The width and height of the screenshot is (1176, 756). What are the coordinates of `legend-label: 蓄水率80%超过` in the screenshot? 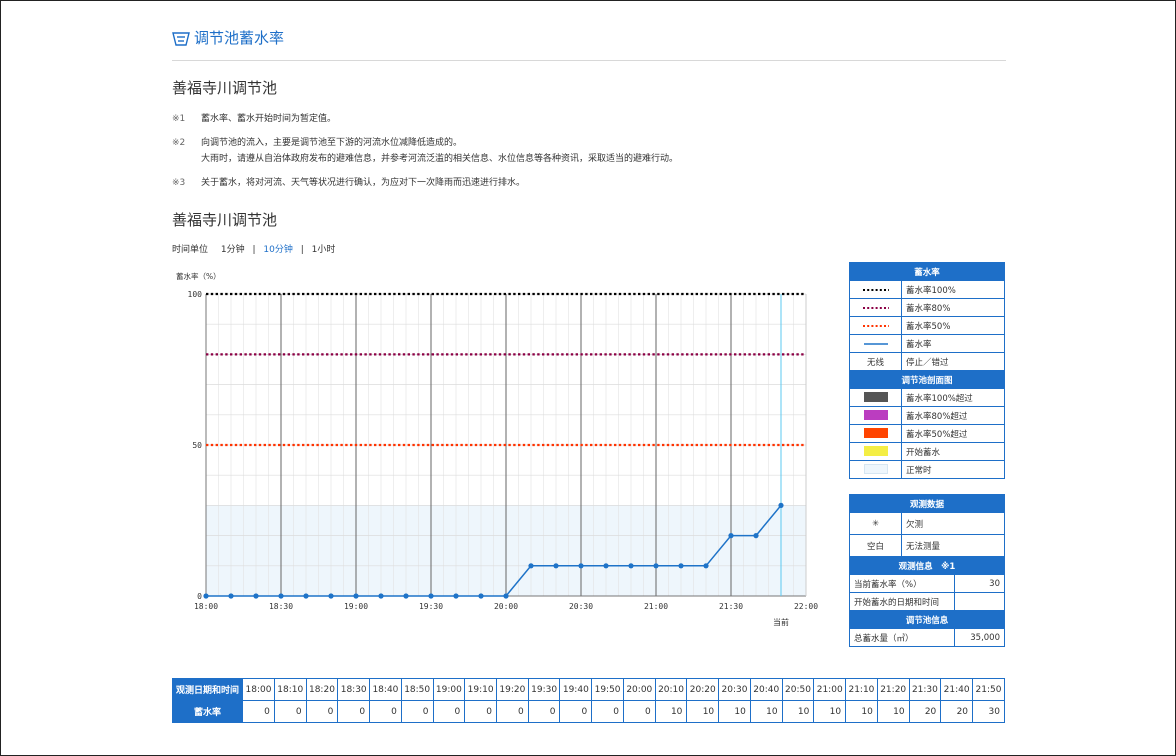 It's located at (953, 415).